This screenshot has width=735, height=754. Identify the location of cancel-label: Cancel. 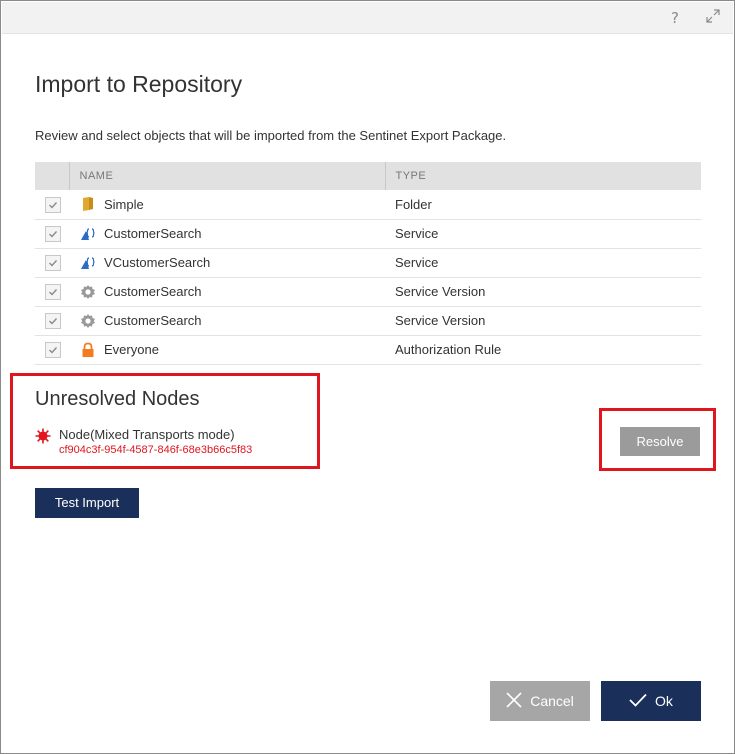
(552, 701).